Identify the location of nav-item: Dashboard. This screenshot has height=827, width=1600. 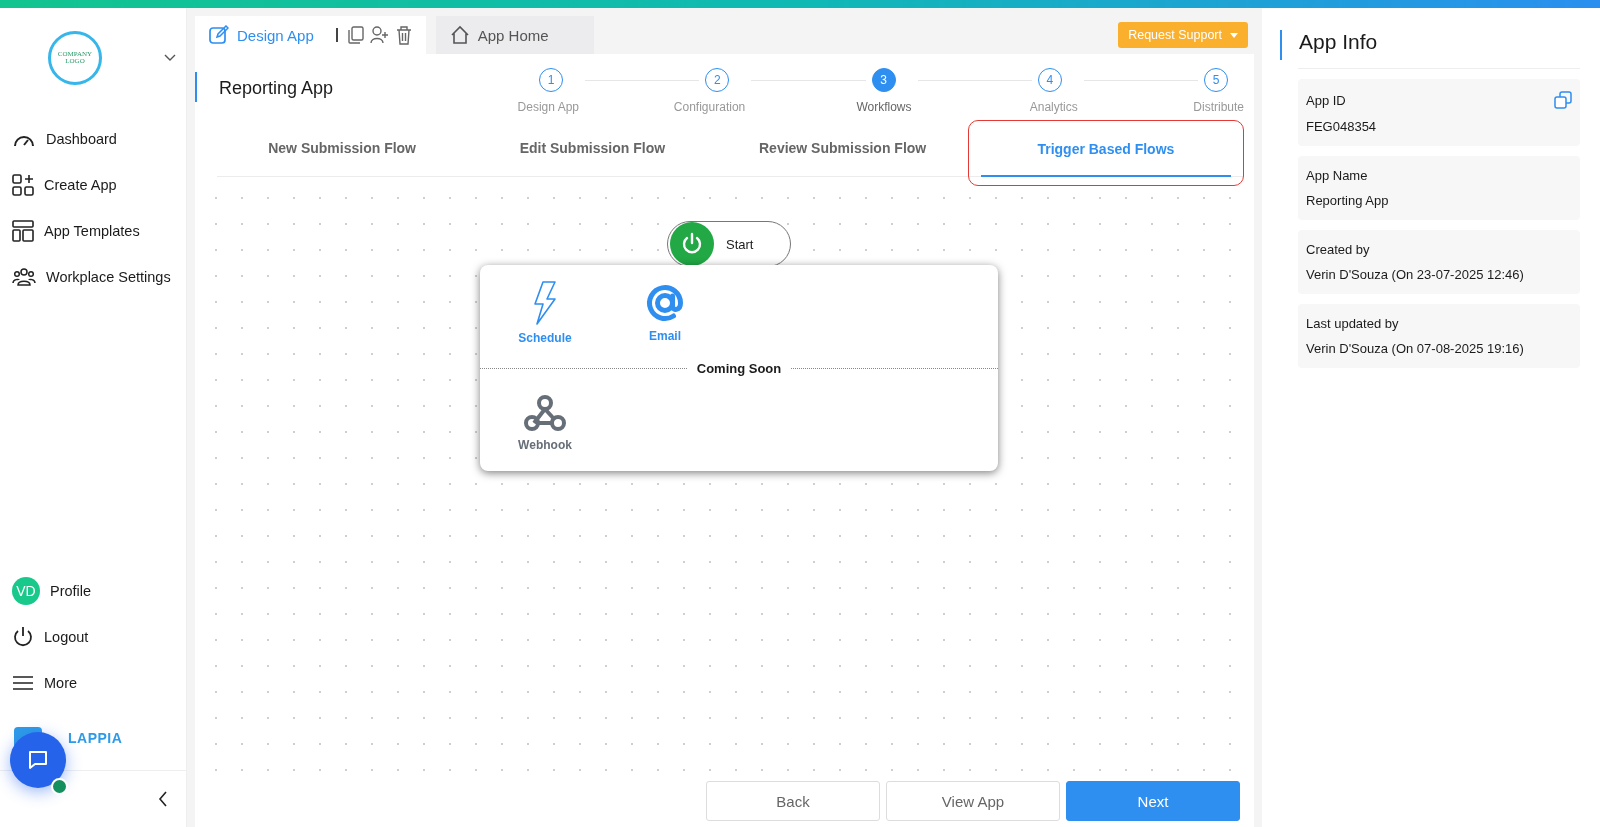
(93, 139).